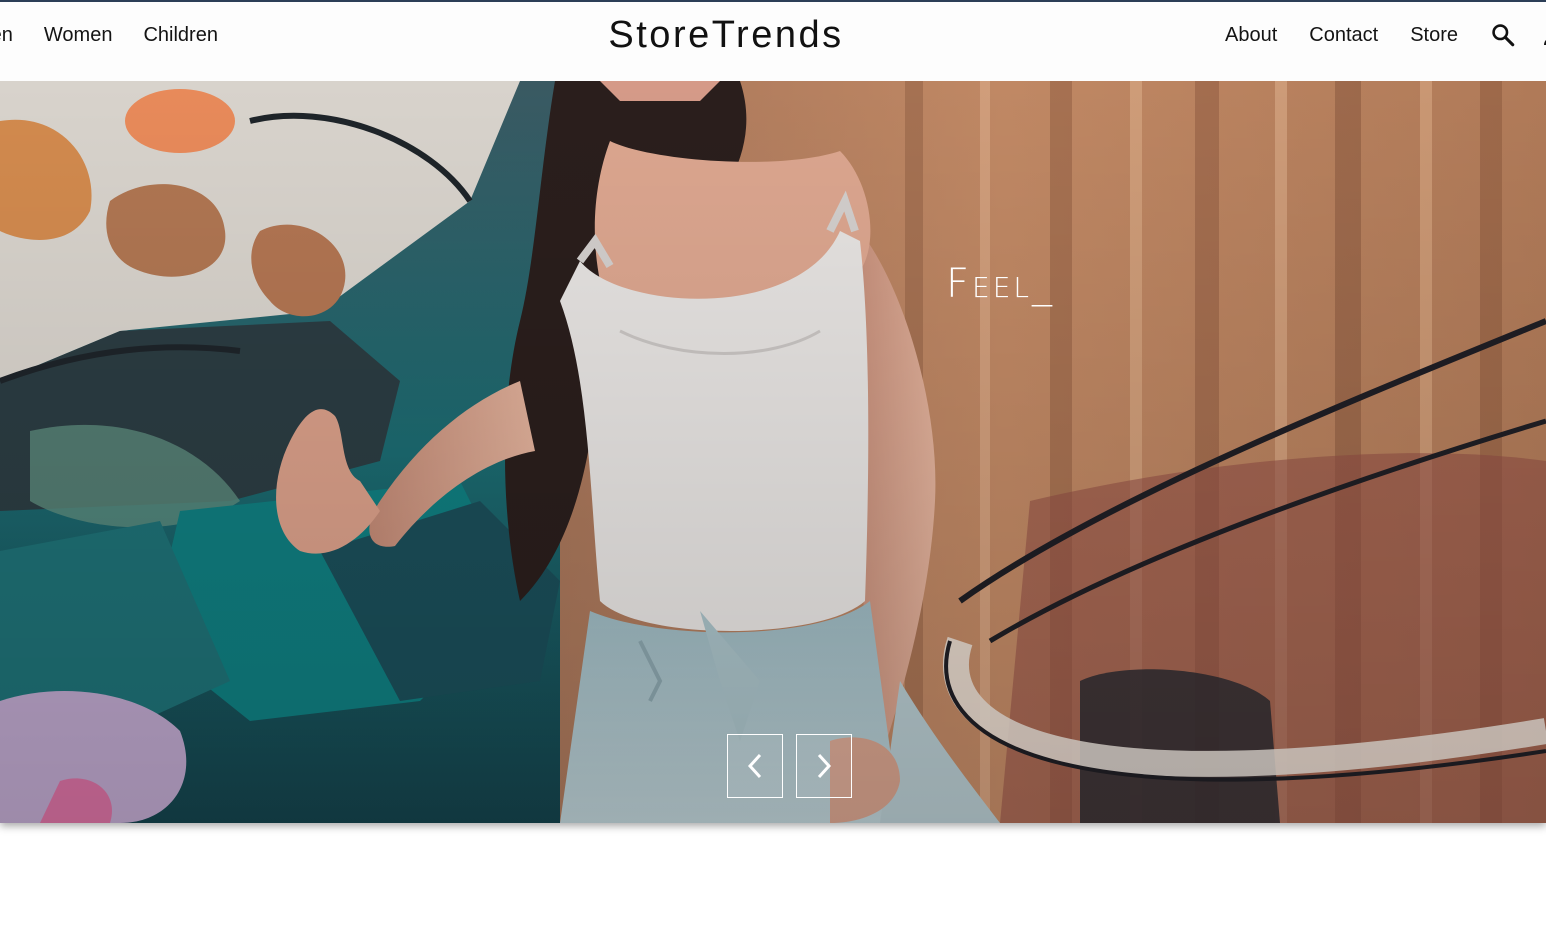 This screenshot has width=1546, height=942. I want to click on chevron-right-icon, so click(824, 766).